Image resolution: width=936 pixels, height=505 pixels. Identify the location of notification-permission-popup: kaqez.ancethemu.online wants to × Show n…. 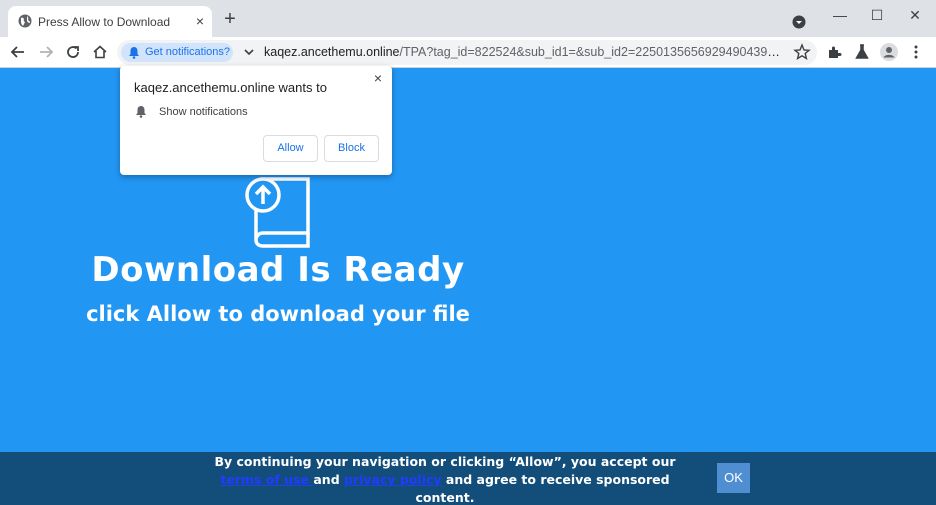
(256, 120).